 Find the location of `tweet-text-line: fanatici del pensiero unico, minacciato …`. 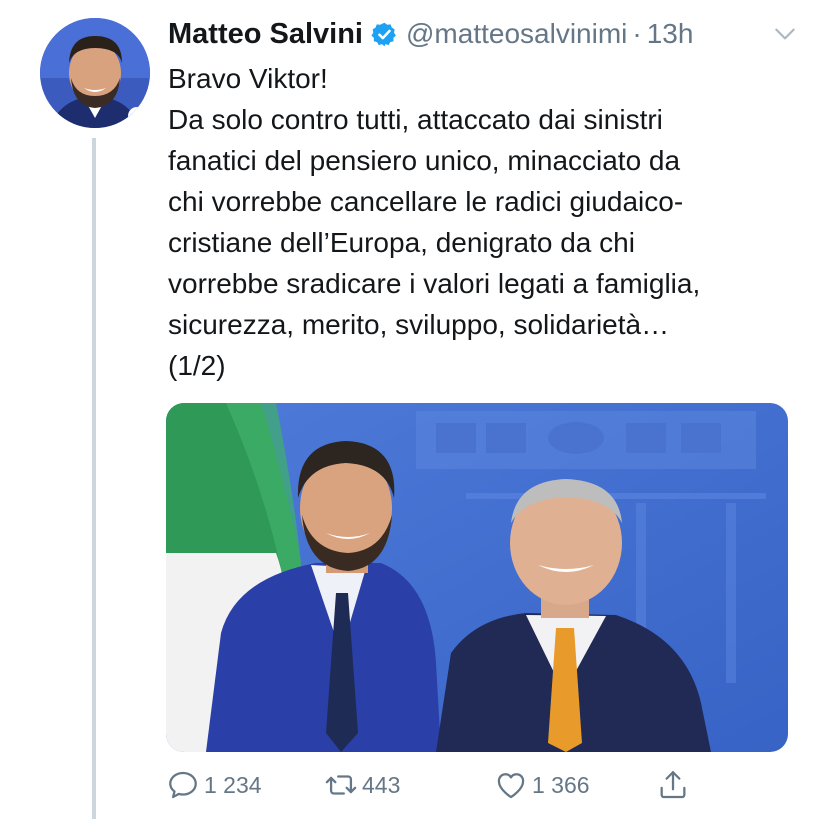

tweet-text-line: fanatici del pensiero unico, minacciato … is located at coordinates (424, 160).